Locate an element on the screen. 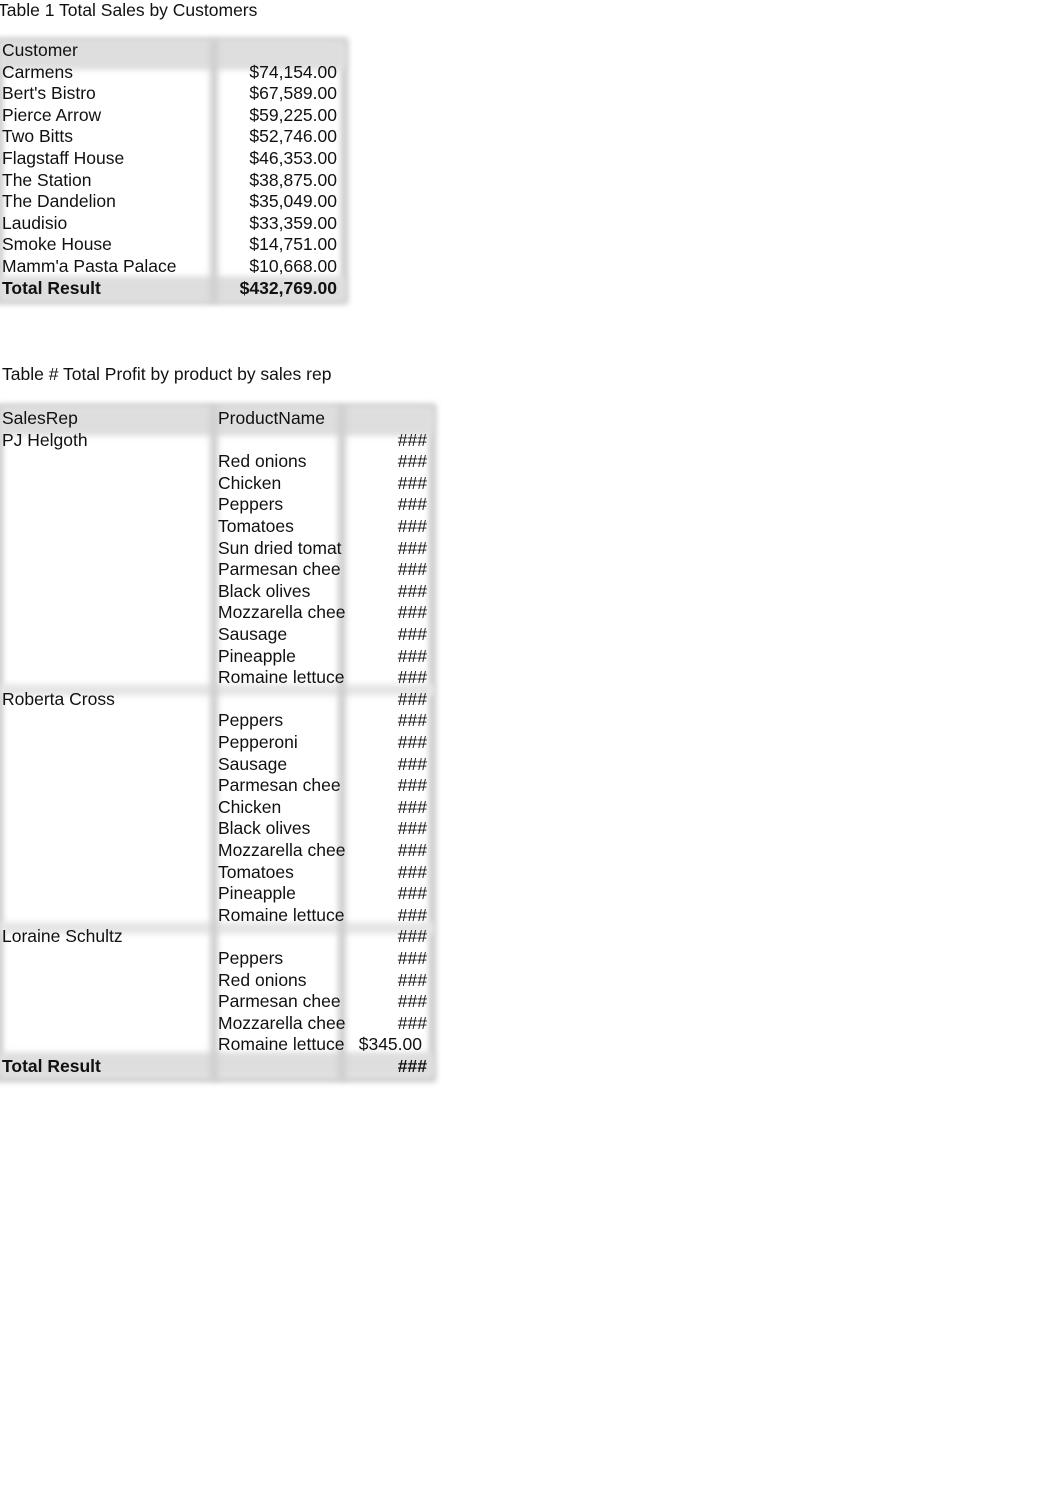 The image size is (1062, 1506). product-name: Sun dried tomat is located at coordinates (280, 547).